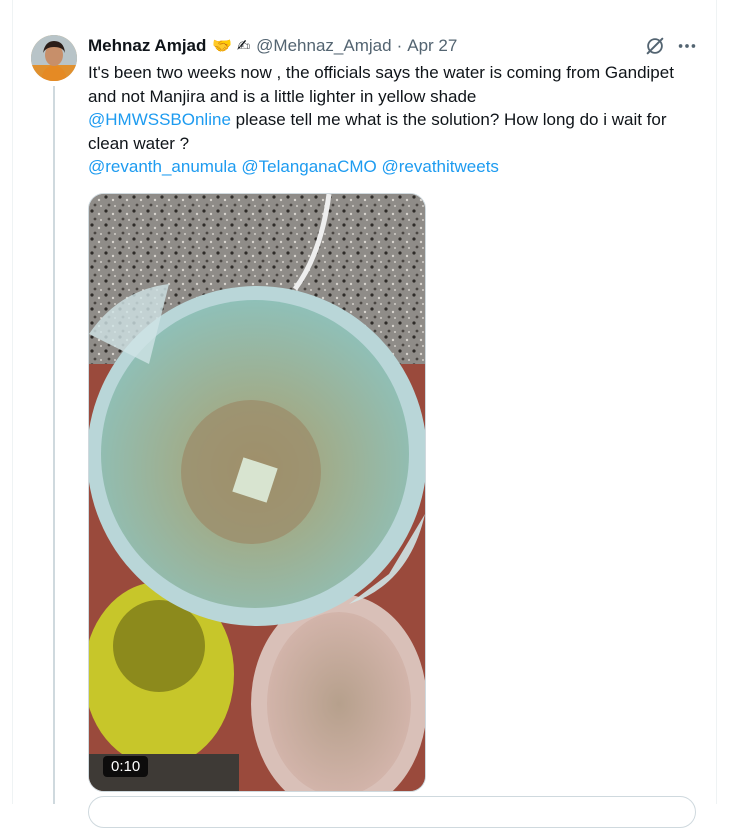  I want to click on mention-telanganacmo: @TelanganaCMO, so click(308, 166).